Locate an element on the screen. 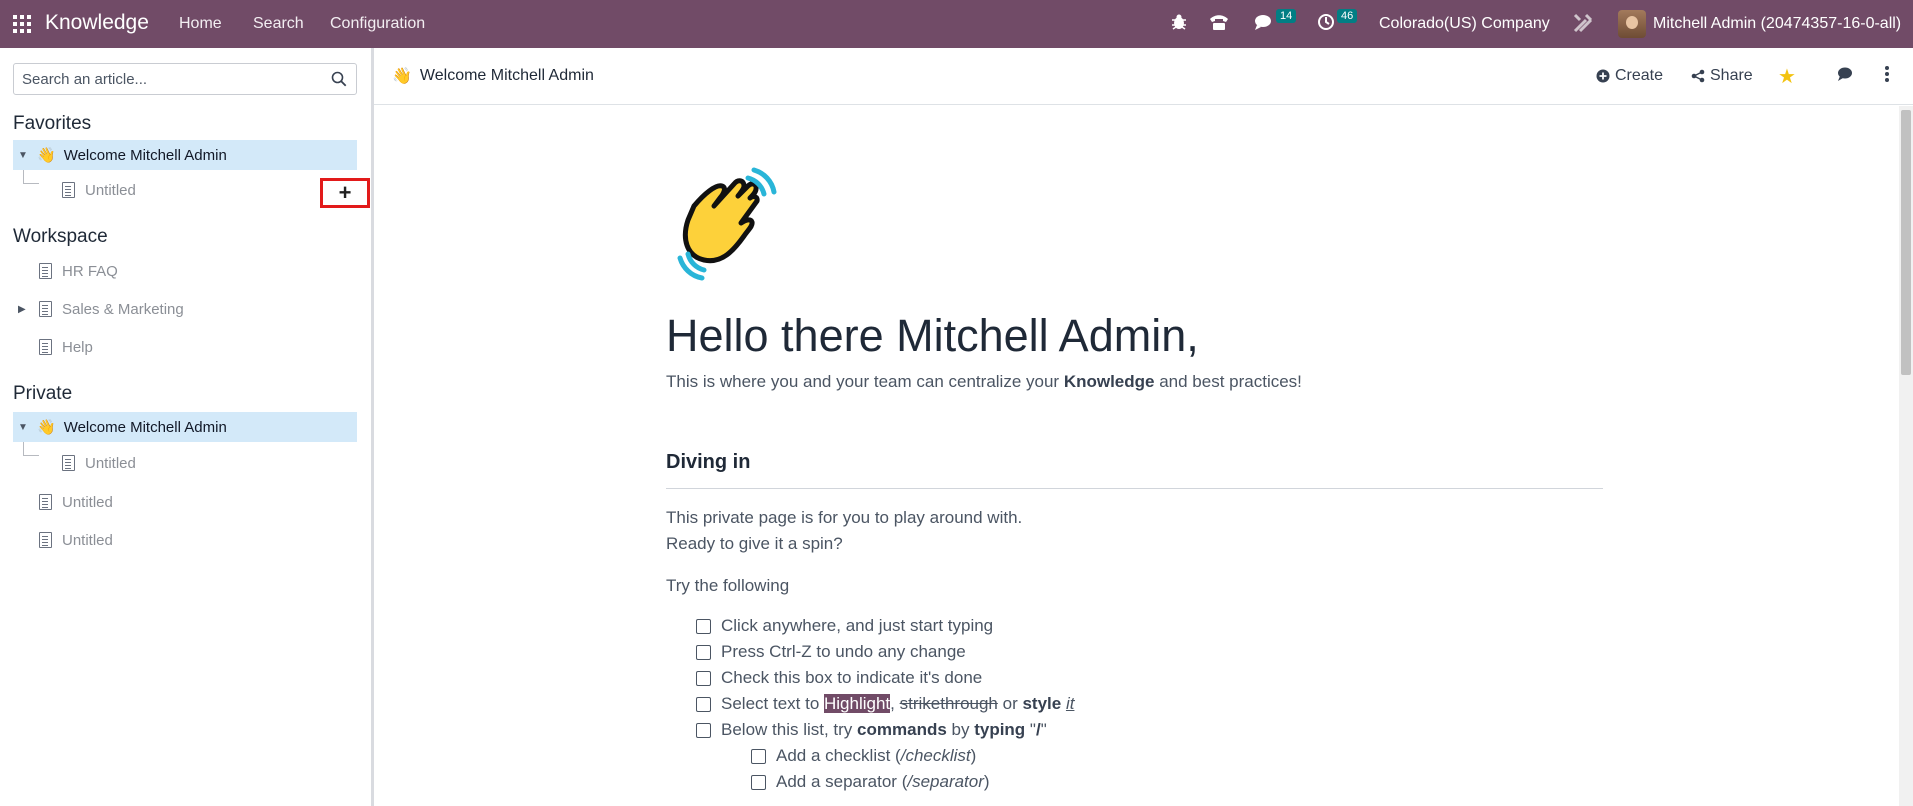 Image resolution: width=1913 pixels, height=806 pixels. article-title: Hello there Mitchell Admin, is located at coordinates (932, 336).